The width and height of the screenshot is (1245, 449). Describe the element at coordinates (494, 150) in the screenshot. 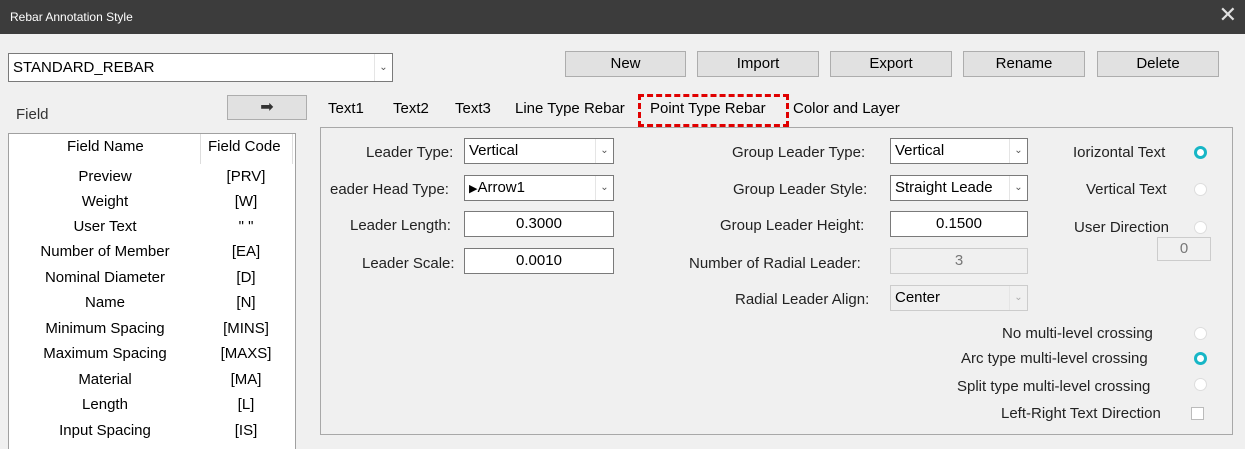

I see `leader-type-value: Vertical` at that location.